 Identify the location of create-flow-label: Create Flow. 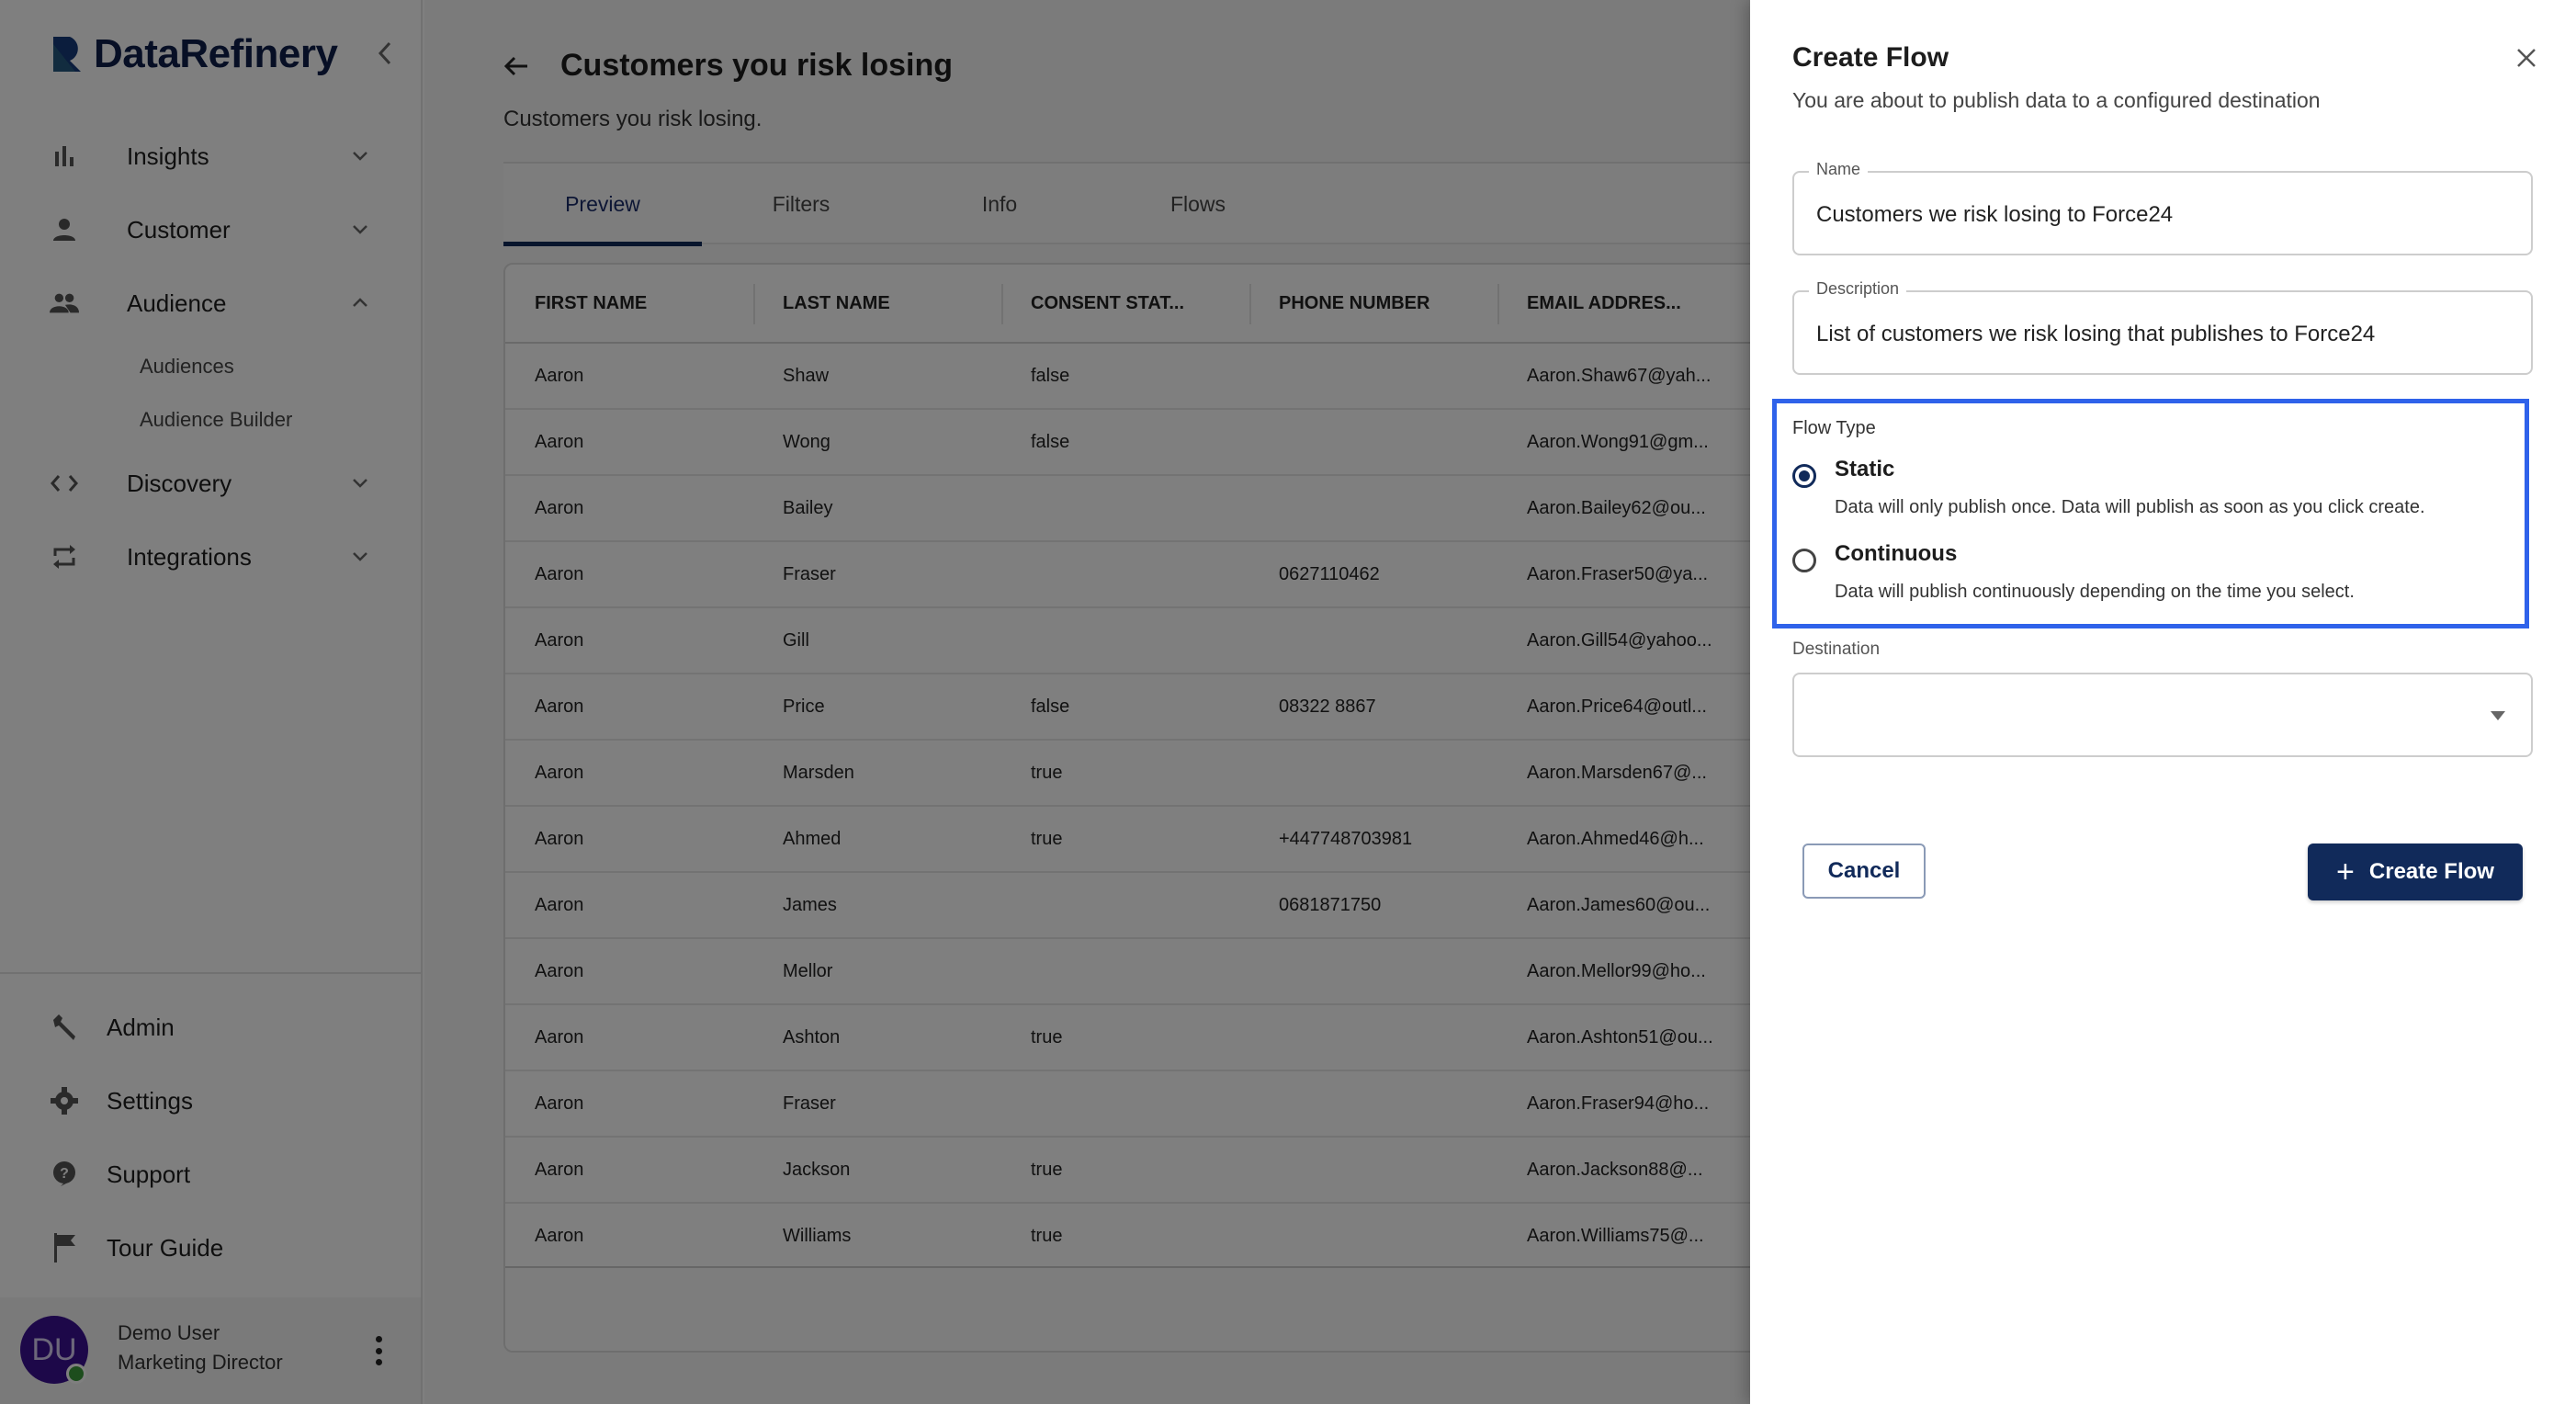
(2431, 871).